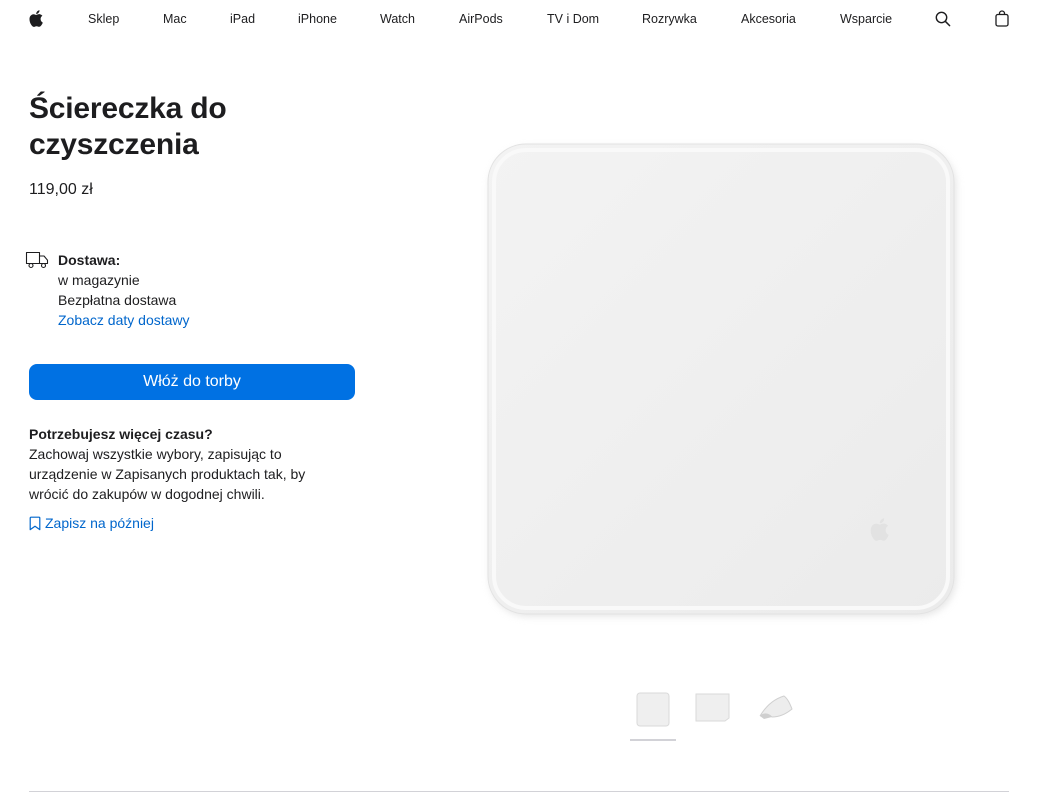 Image resolution: width=1039 pixels, height=806 pixels. What do you see at coordinates (768, 19) in the screenshot?
I see `nav-item-akcesoria: Akcesoria` at bounding box center [768, 19].